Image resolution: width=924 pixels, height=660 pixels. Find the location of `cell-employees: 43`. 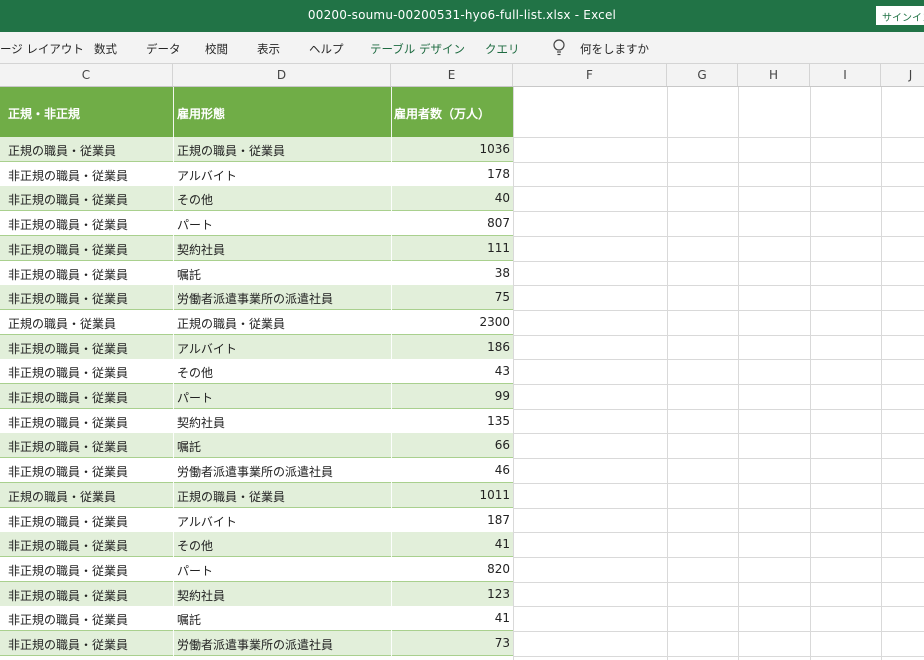

cell-employees: 43 is located at coordinates (450, 371).